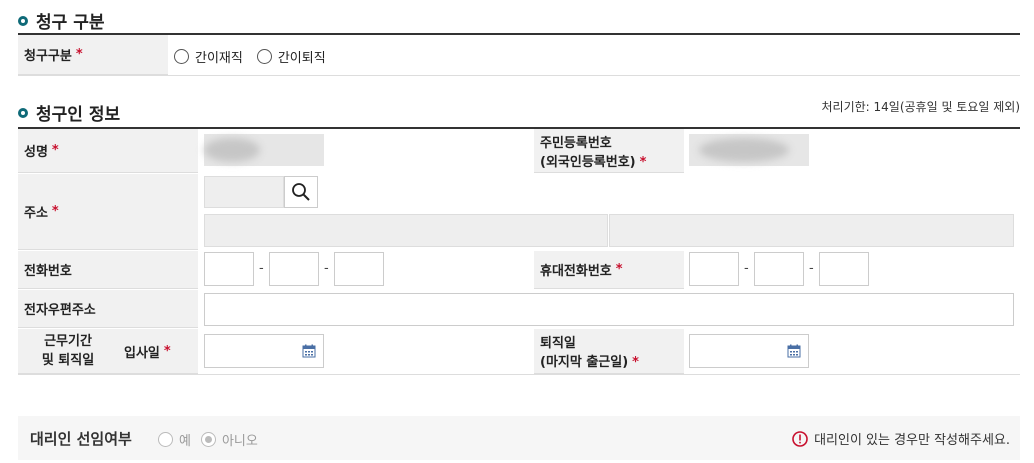 The height and width of the screenshot is (463, 1034). I want to click on name-label: 성명 *, so click(108, 151).